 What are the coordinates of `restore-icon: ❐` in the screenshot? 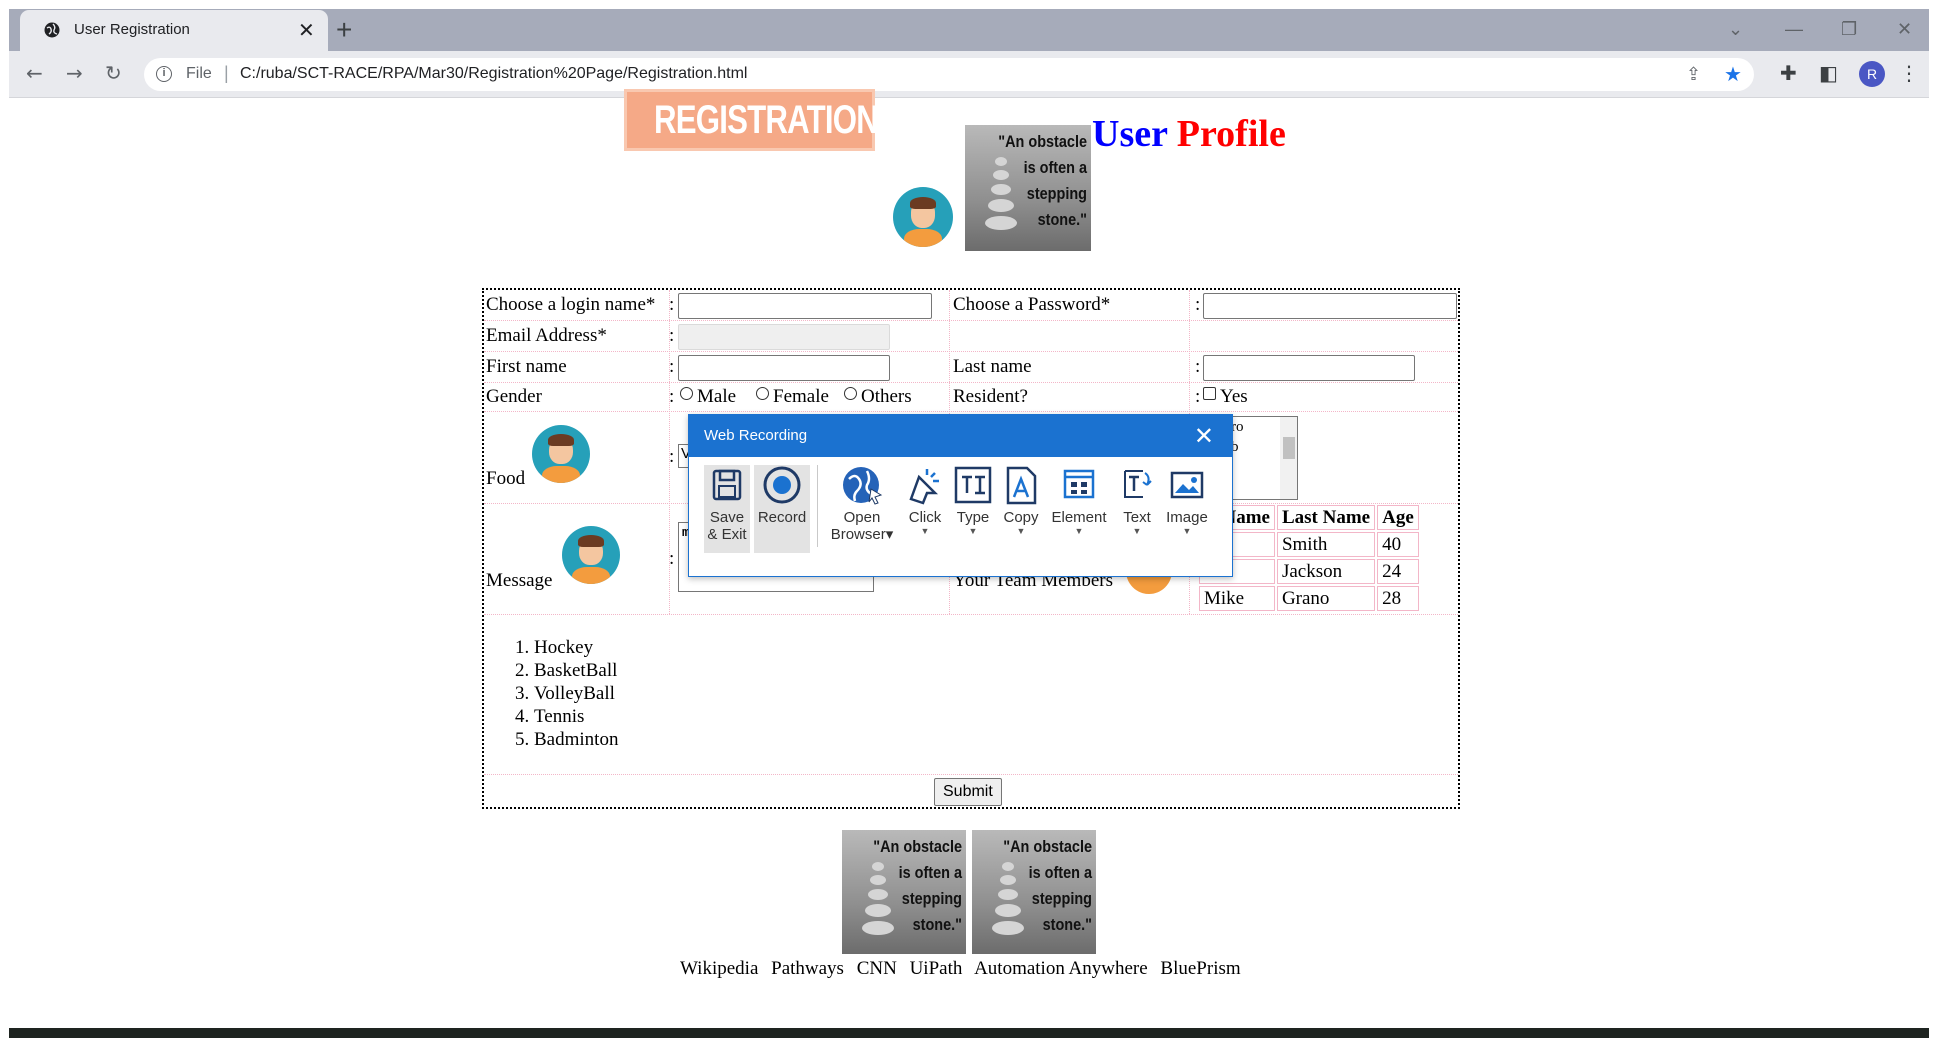 It's located at (1849, 29).